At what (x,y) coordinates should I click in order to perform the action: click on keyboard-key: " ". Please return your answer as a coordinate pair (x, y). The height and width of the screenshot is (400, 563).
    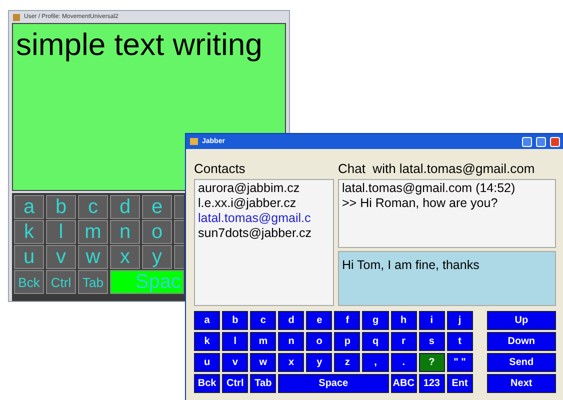
    Looking at the image, I should click on (459, 362).